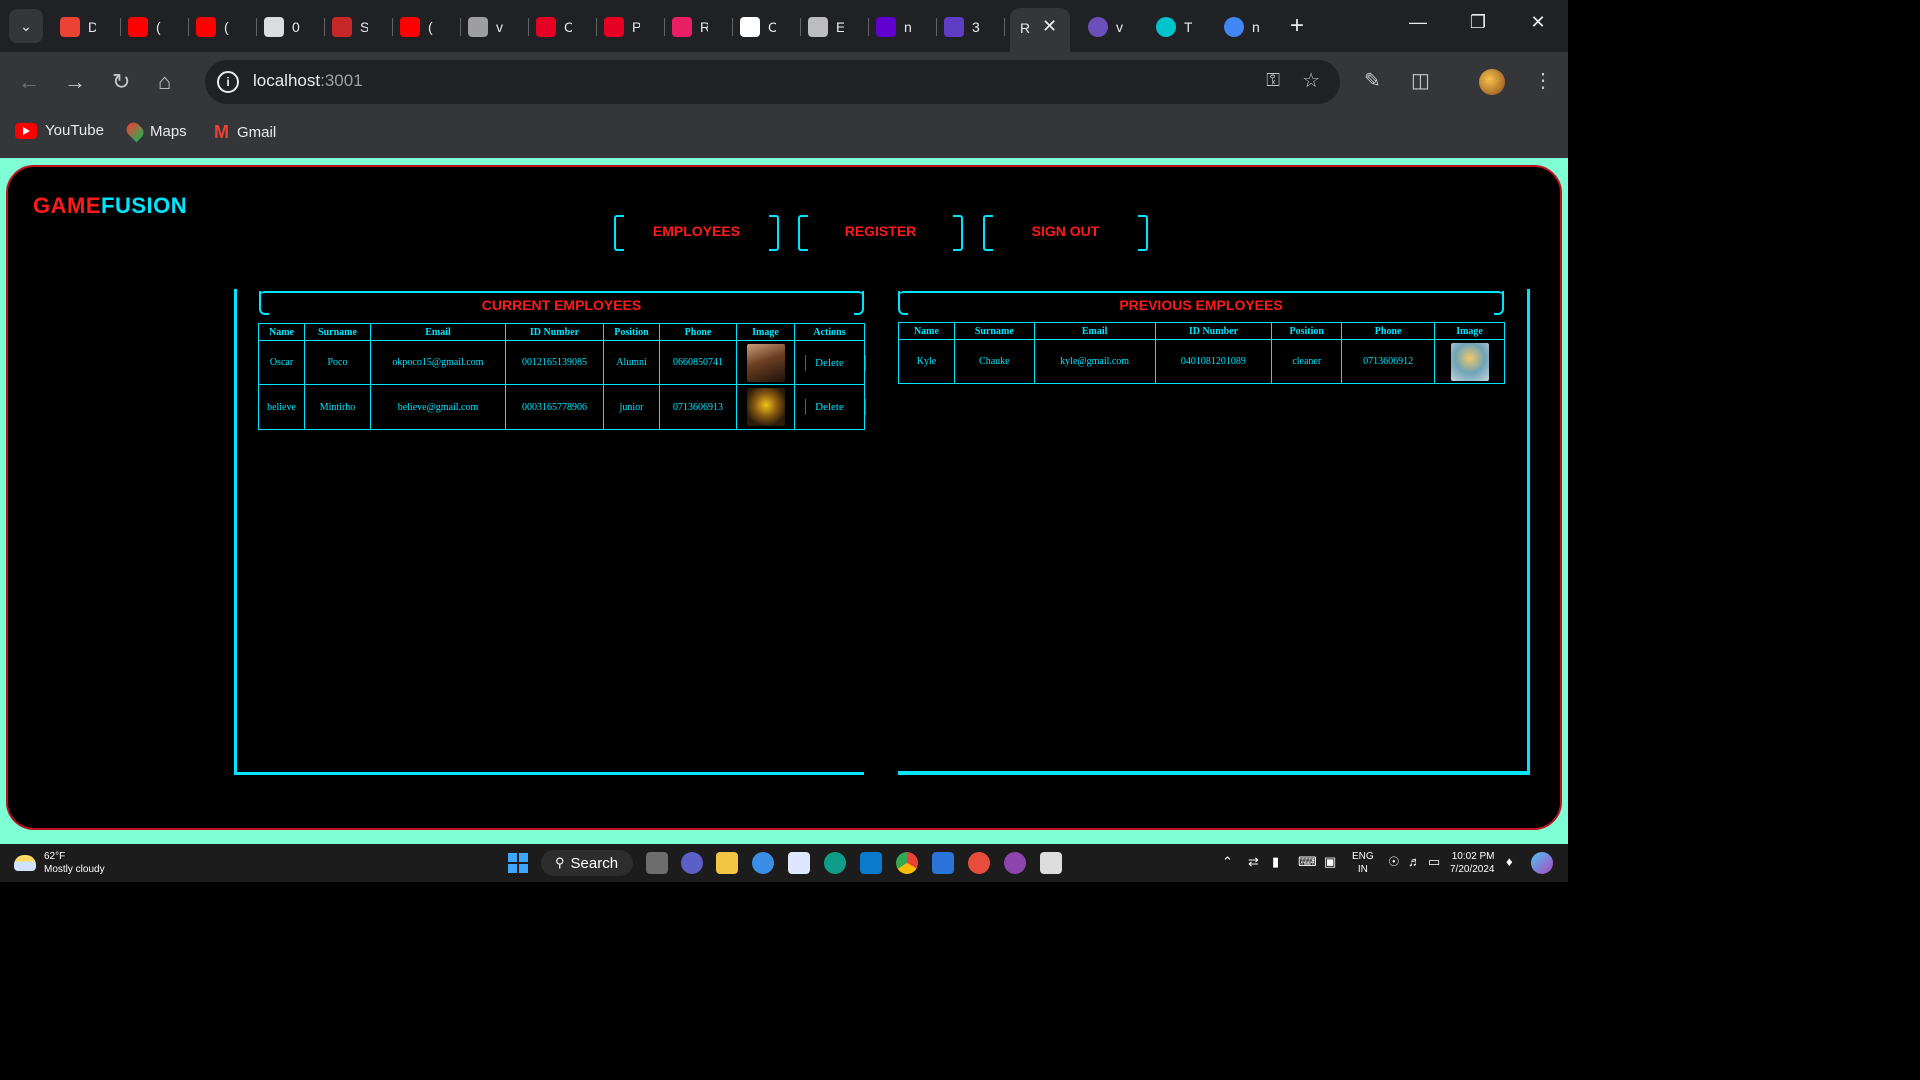 The height and width of the screenshot is (1080, 1920). Describe the element at coordinates (943, 863) in the screenshot. I see `photos-icon` at that location.